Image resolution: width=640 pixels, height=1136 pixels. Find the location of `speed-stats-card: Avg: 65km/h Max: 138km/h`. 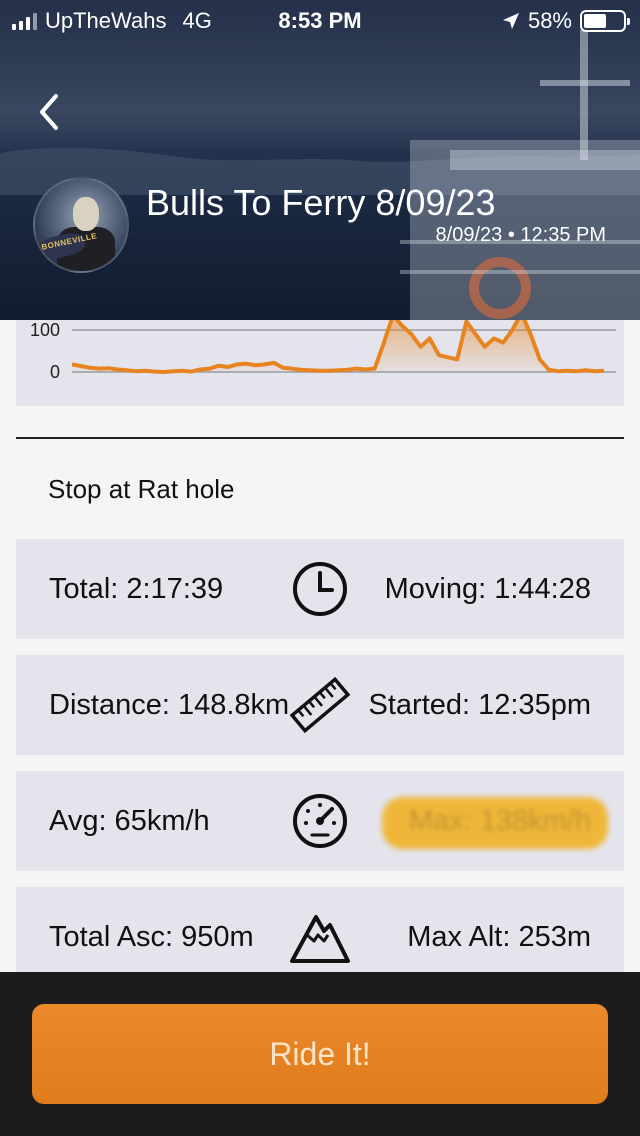

speed-stats-card: Avg: 65km/h Max: 138km/h is located at coordinates (320, 821).